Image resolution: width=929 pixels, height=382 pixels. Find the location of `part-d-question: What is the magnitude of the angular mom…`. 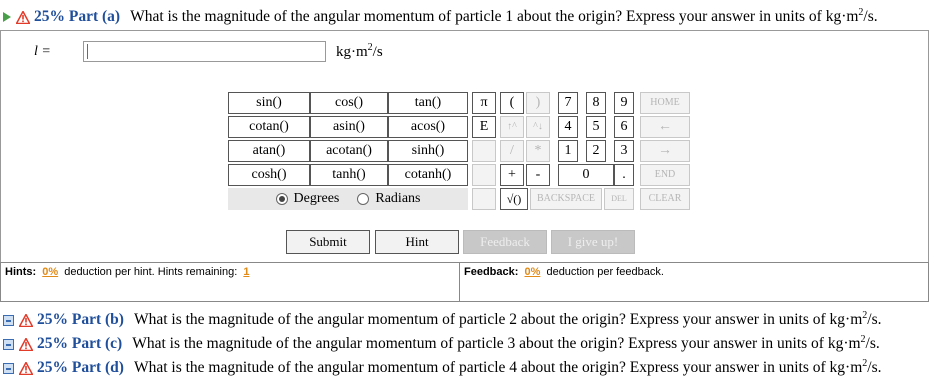

part-d-question: What is the magnitude of the angular mom… is located at coordinates (507, 367).